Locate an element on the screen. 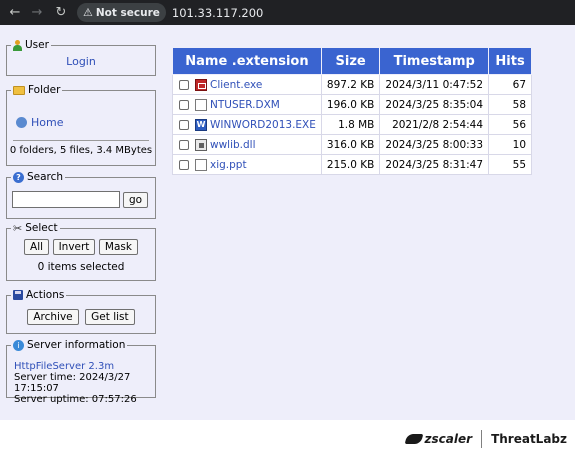 The width and height of the screenshot is (575, 461). actions-panel-title: Actions is located at coordinates (45, 295).